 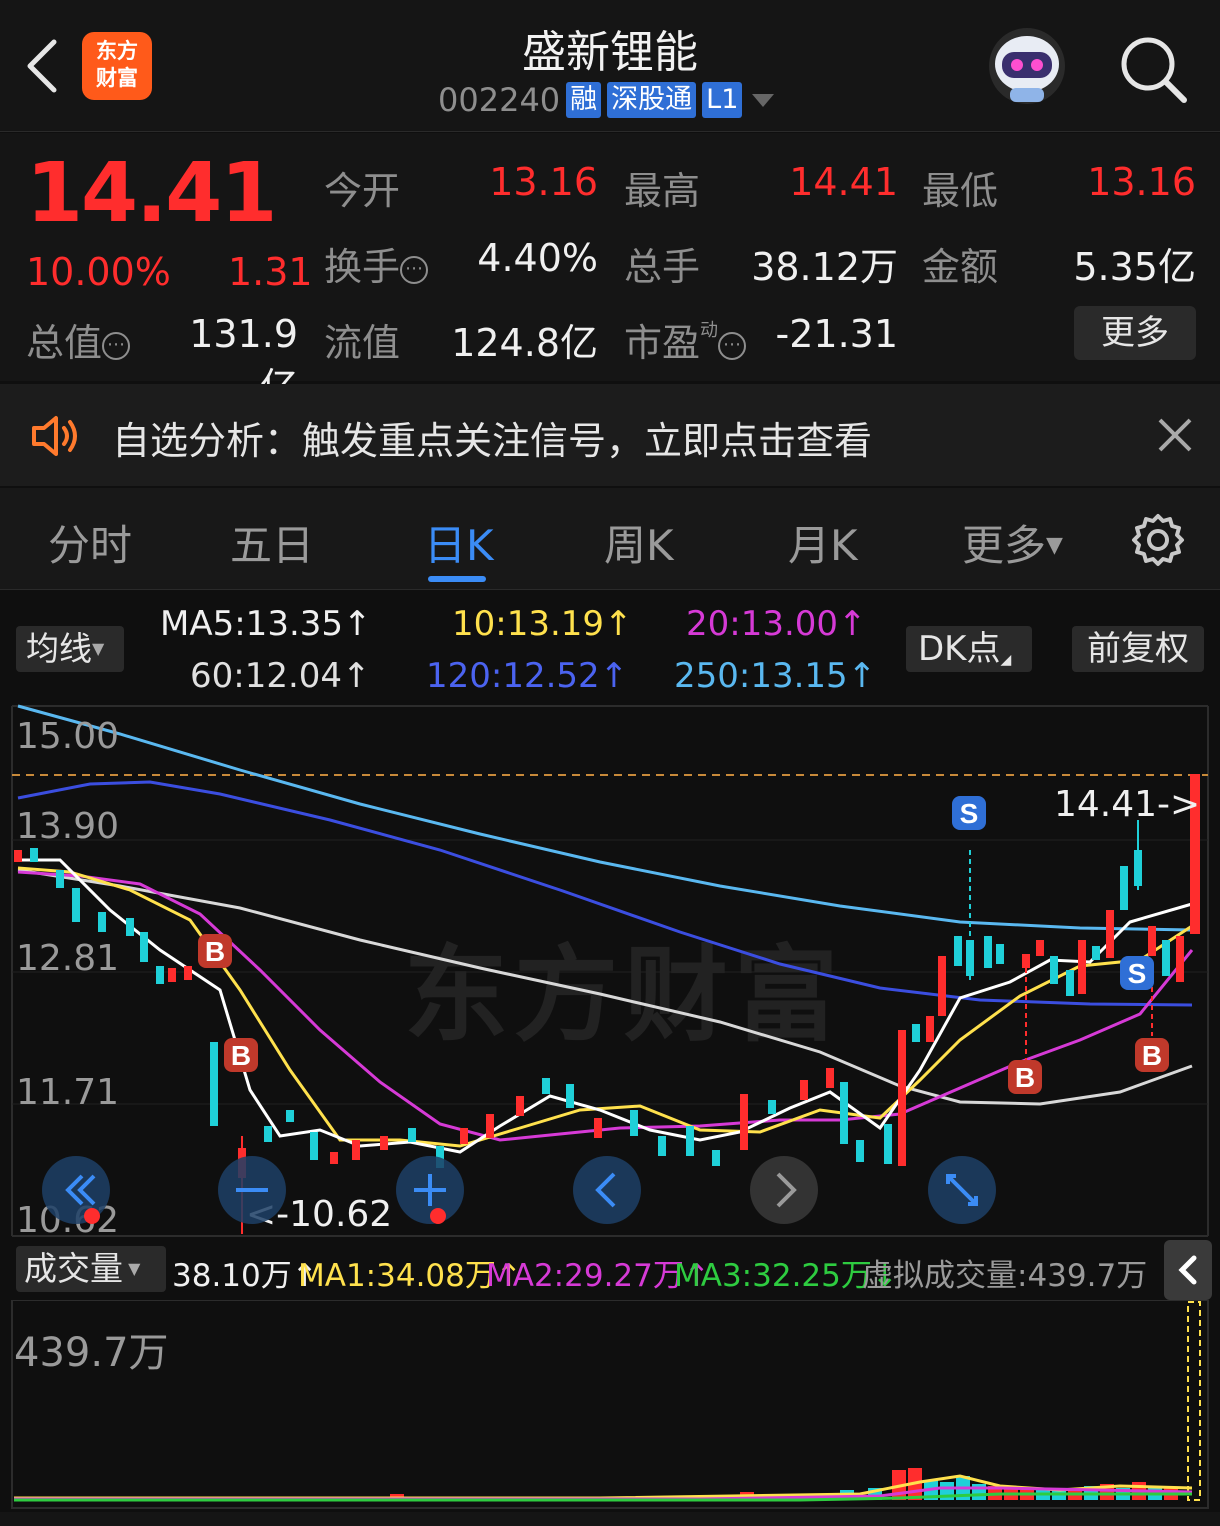 I want to click on sell-signal-label: S, so click(x=969, y=813).